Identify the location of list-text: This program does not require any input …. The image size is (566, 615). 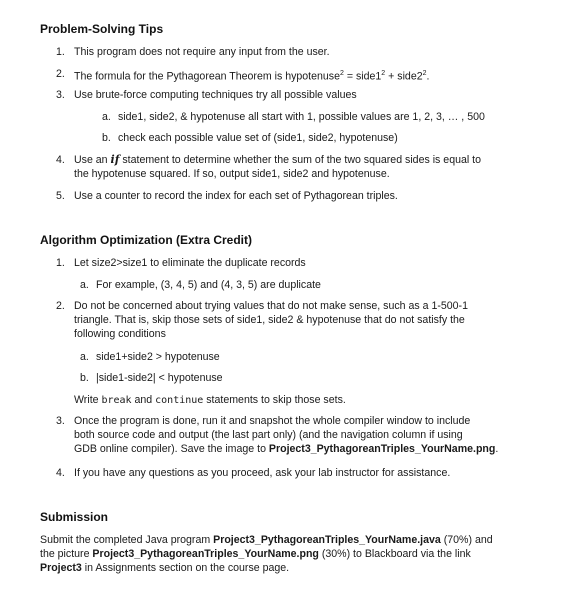
(202, 52).